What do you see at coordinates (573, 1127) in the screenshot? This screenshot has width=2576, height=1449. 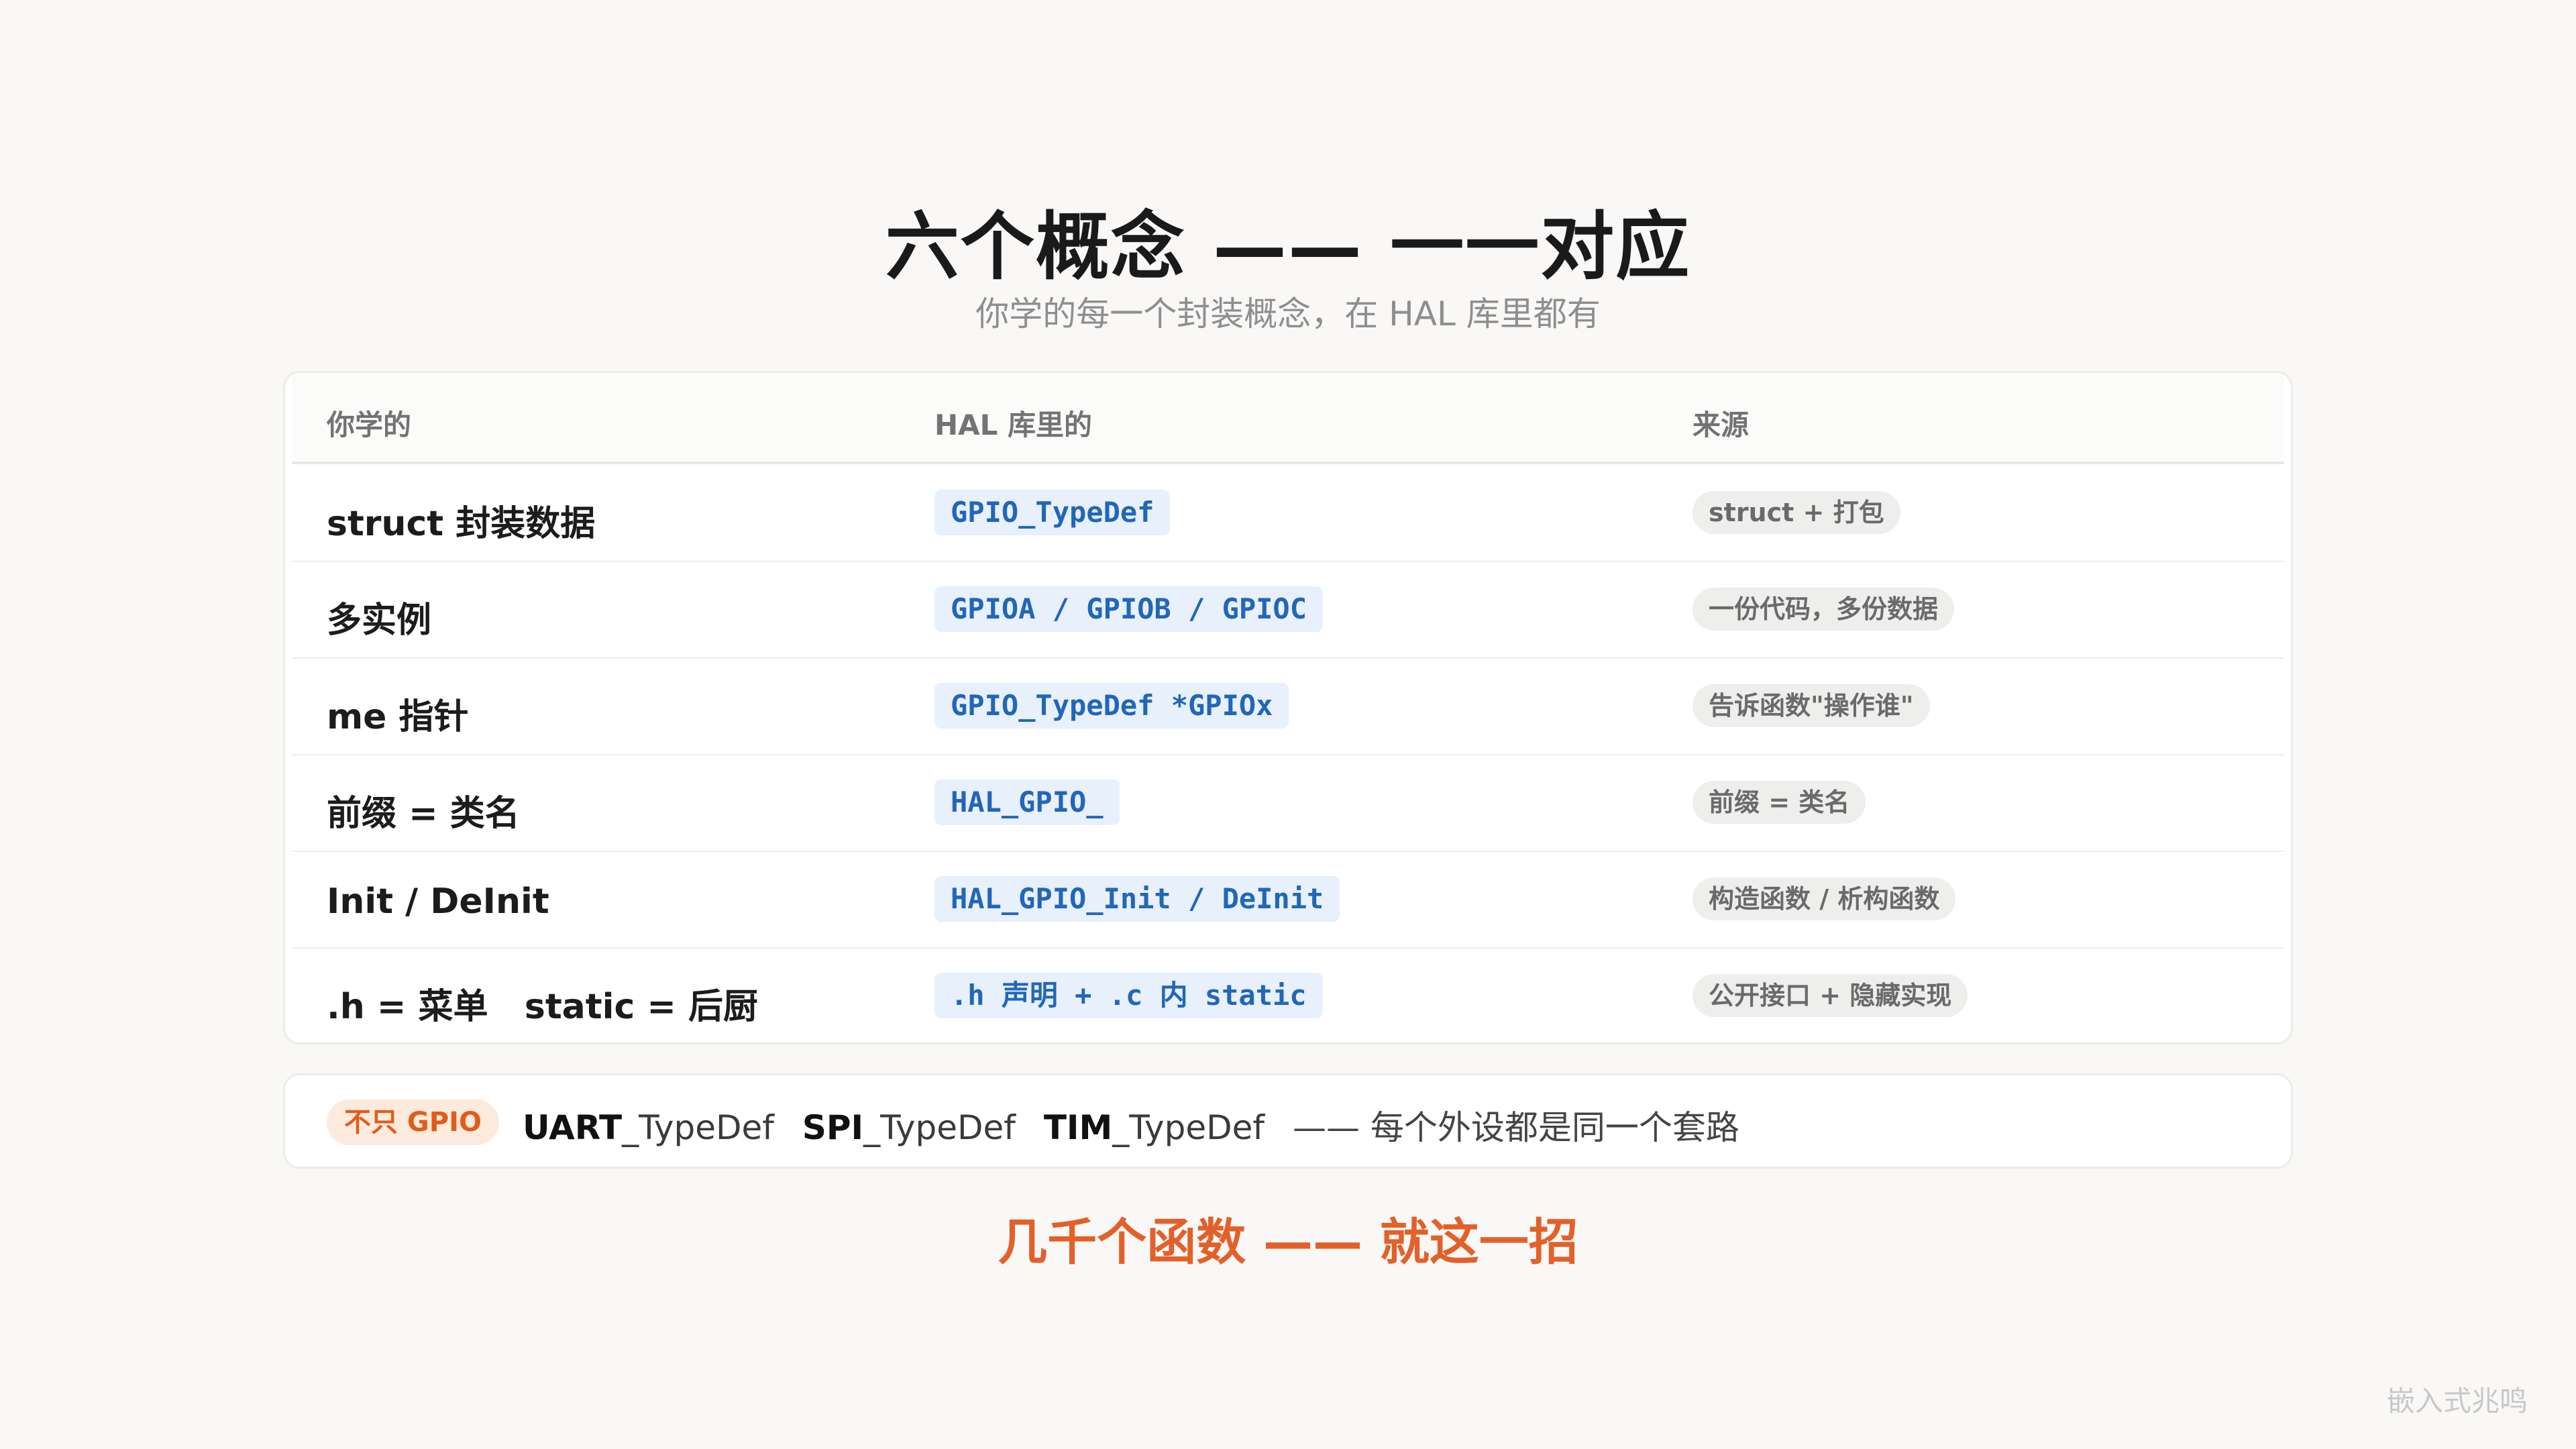 I see `typedef-prefix: UART` at bounding box center [573, 1127].